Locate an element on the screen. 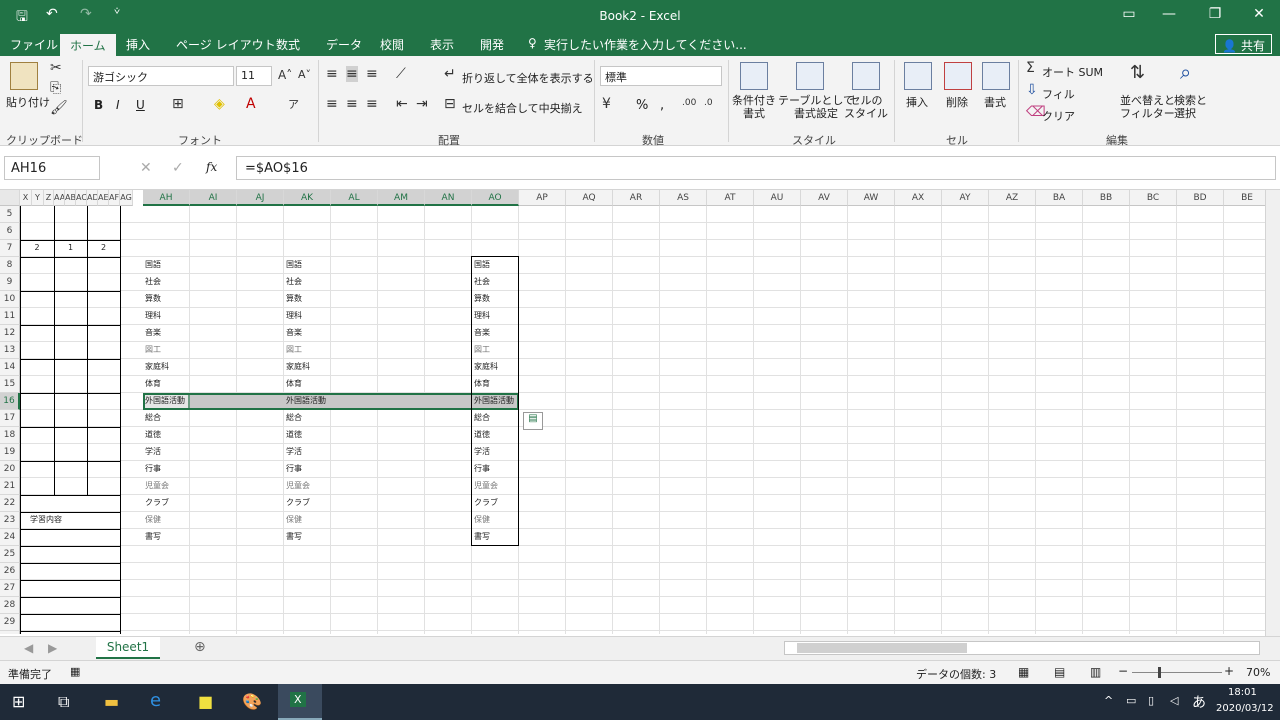  merge-center-icon: ⊟ is located at coordinates (450, 104).